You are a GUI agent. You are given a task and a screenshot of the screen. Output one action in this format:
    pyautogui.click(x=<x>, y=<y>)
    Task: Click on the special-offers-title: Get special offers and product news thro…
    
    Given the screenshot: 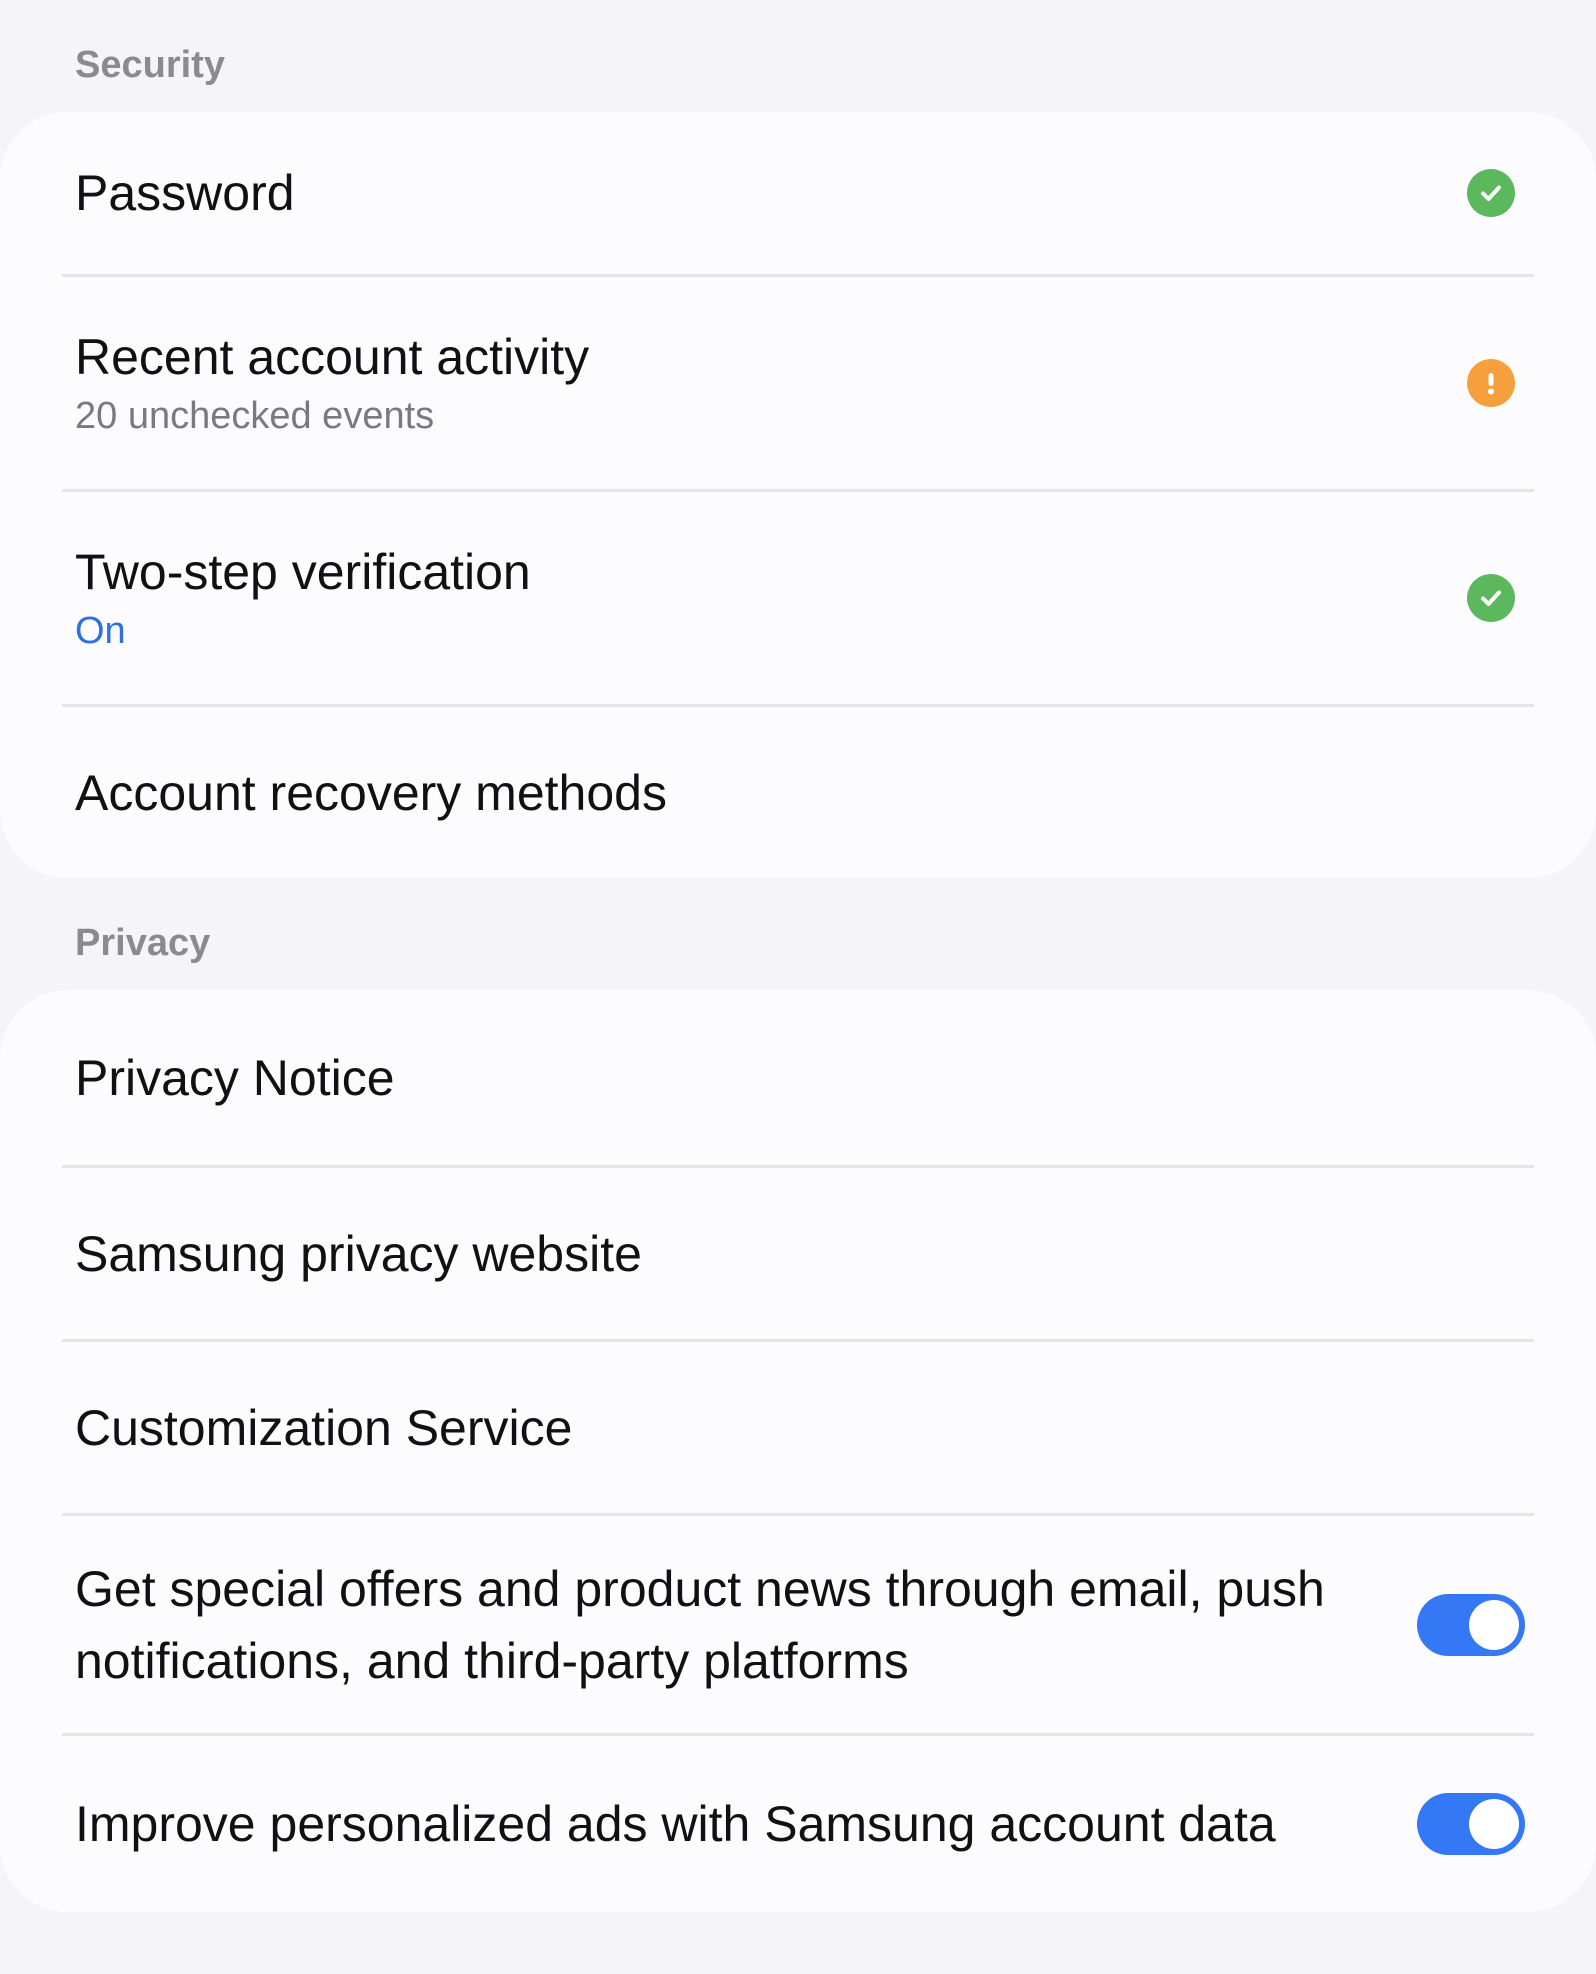 What is the action you would take?
    pyautogui.click(x=700, y=1624)
    